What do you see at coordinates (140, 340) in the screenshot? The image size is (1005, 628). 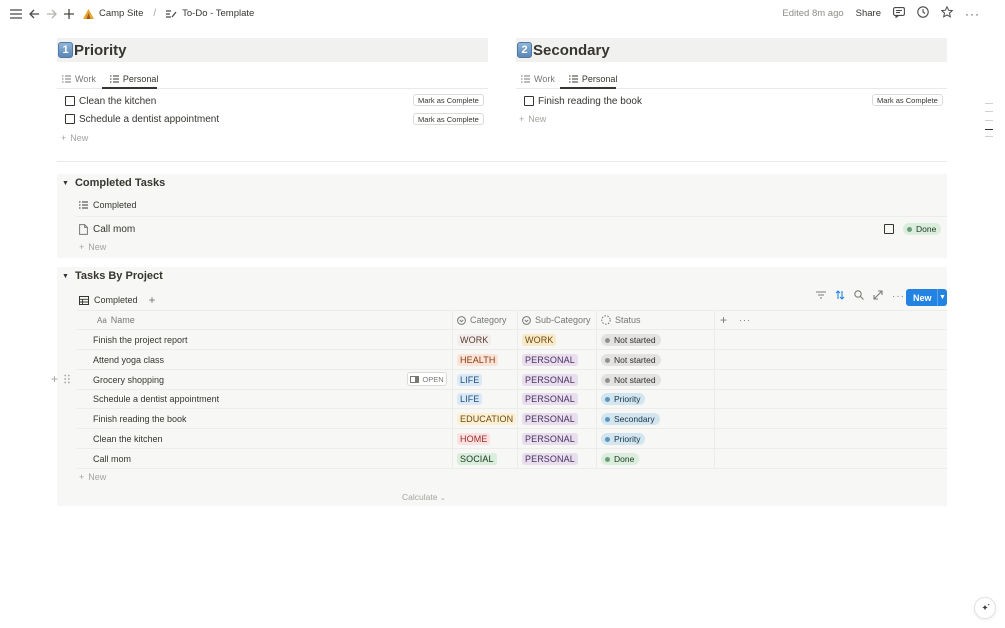 I see `table-row-name: Finish the project report` at bounding box center [140, 340].